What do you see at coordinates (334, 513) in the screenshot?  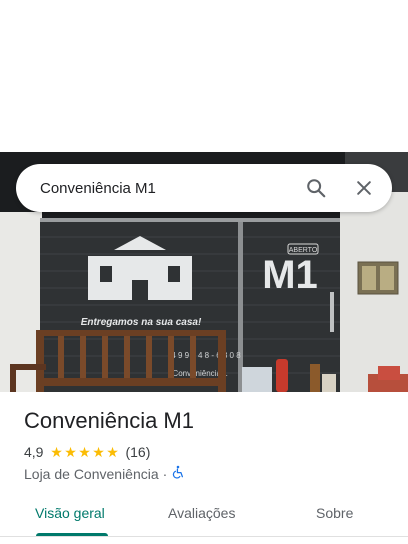 I see `tab-about: Sobre` at bounding box center [334, 513].